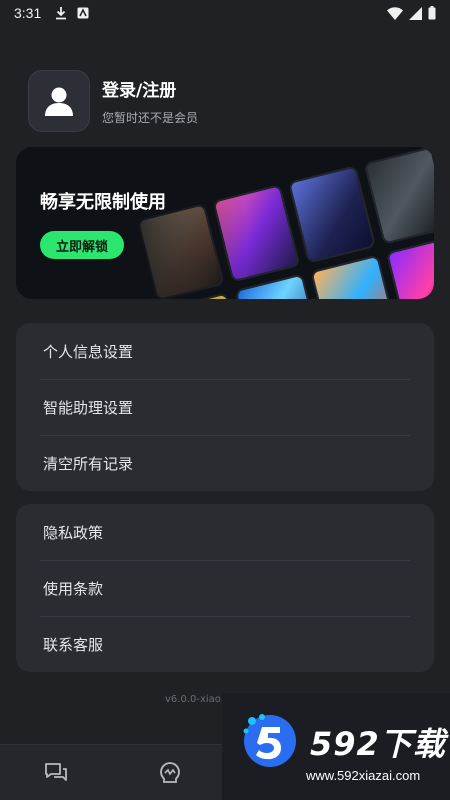 This screenshot has width=450, height=800. Describe the element at coordinates (150, 88) in the screenshot. I see `login-register-title: 登录/注册` at that location.